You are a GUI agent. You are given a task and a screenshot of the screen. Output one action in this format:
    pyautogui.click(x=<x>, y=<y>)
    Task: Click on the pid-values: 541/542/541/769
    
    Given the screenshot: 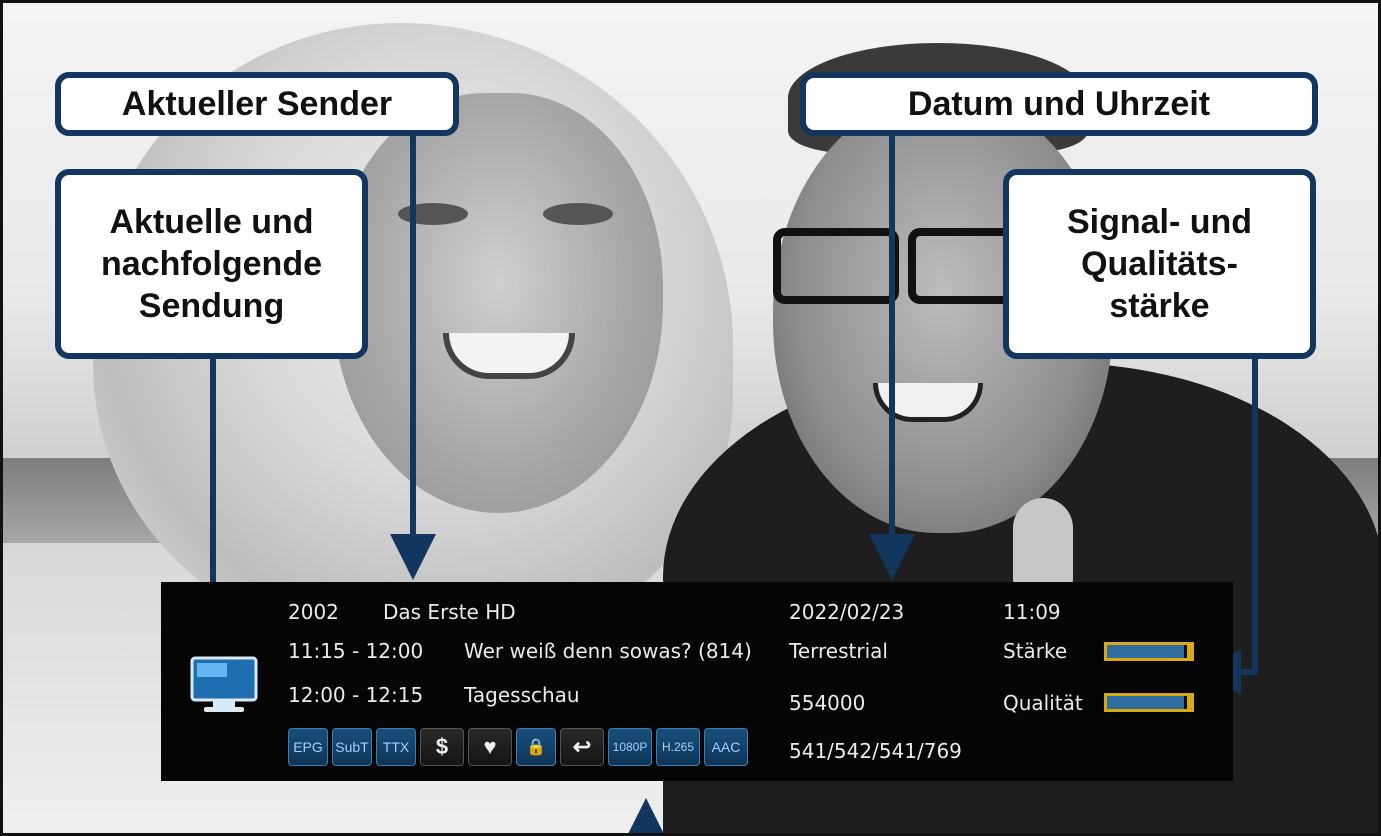 What is the action you would take?
    pyautogui.click(x=875, y=751)
    